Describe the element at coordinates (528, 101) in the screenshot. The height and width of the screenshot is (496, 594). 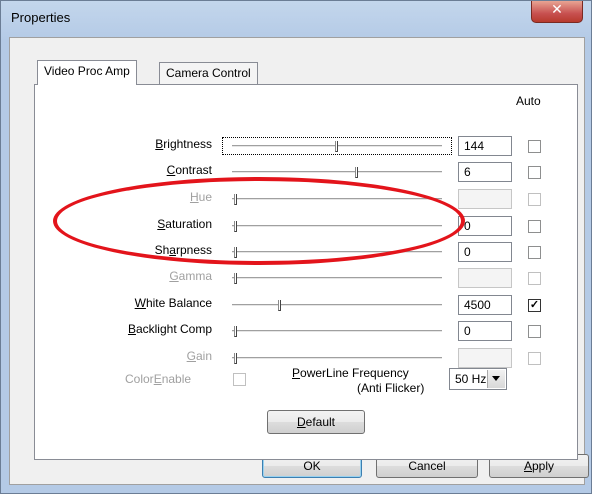
I see `auto-column-header: Auto` at that location.